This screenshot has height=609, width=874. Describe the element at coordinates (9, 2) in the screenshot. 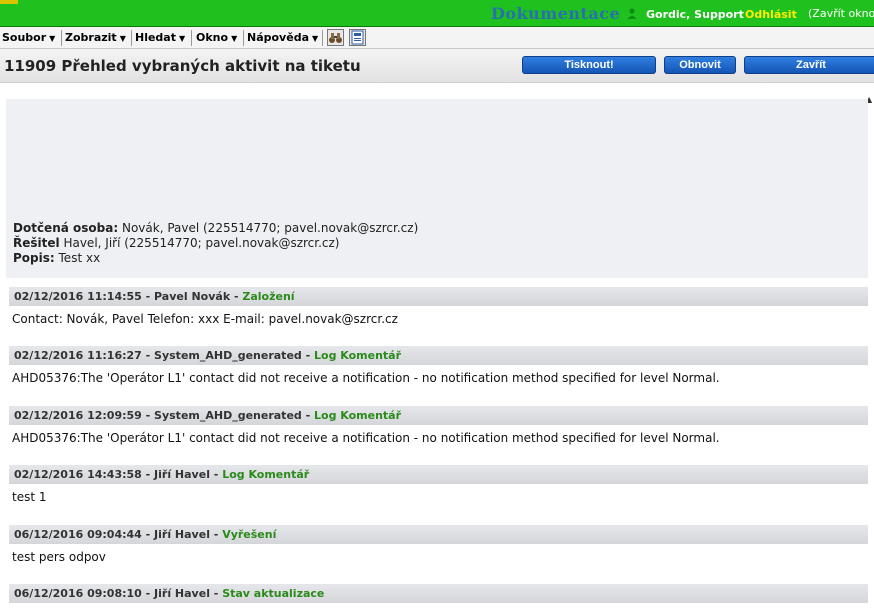

I see `logo` at that location.